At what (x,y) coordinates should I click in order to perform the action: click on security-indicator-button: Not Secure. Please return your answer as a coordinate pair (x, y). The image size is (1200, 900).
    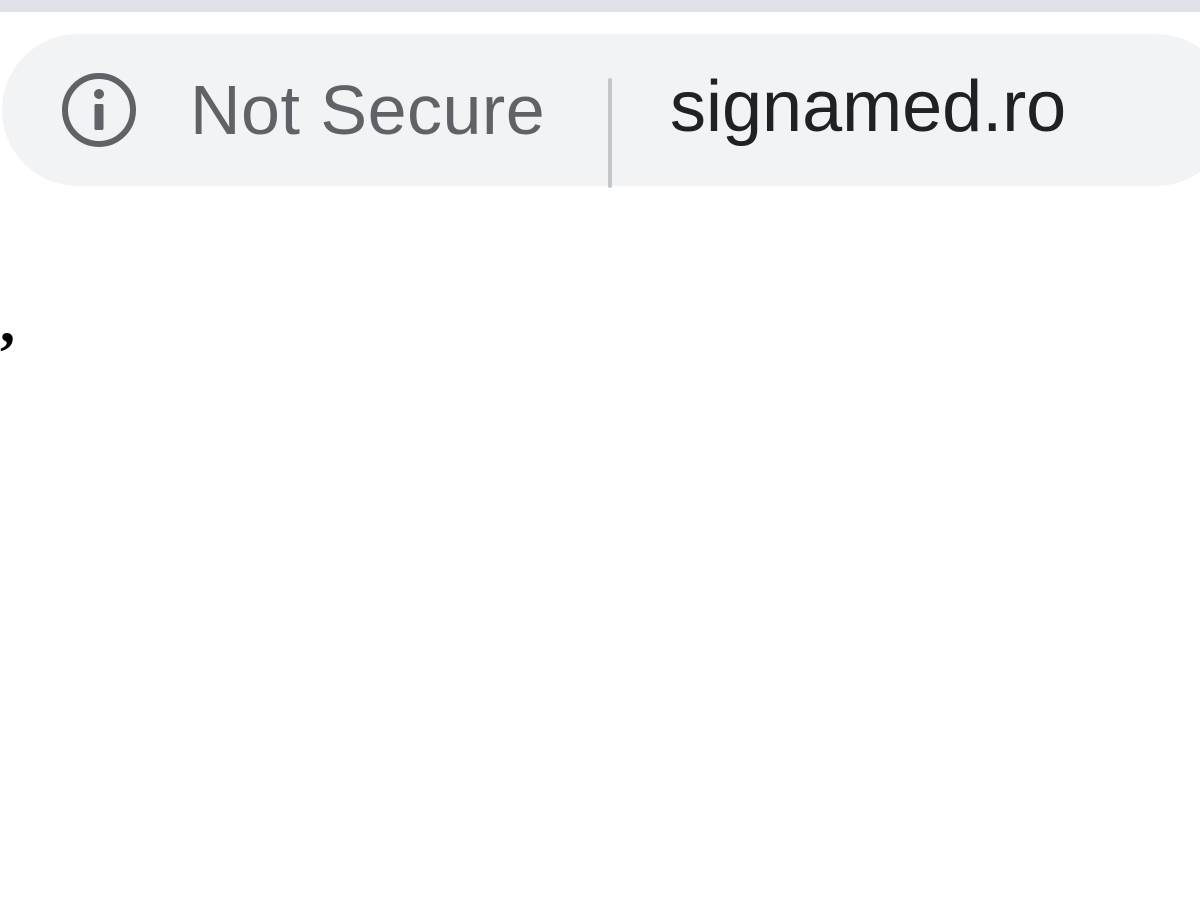
    Looking at the image, I should click on (302, 110).